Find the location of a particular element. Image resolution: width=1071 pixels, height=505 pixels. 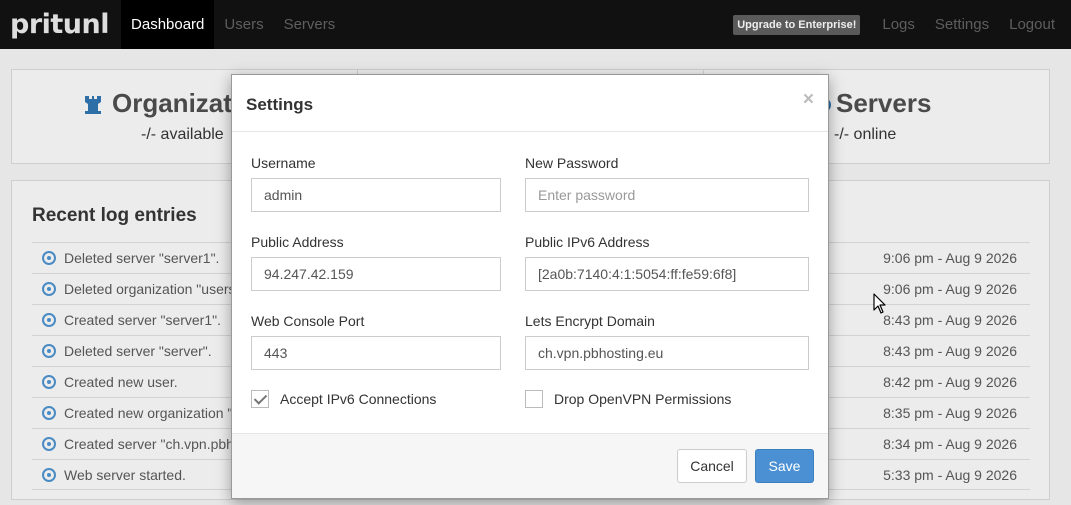

accept-ipv6-label: Accept IPv6 Connections is located at coordinates (358, 399).